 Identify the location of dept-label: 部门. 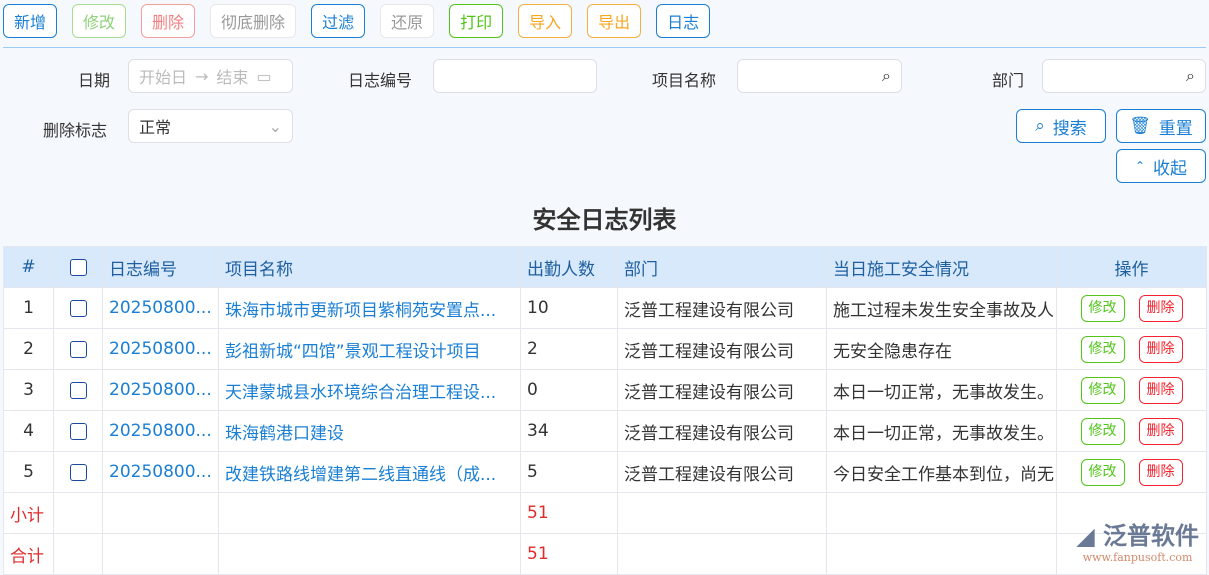
(1008, 80).